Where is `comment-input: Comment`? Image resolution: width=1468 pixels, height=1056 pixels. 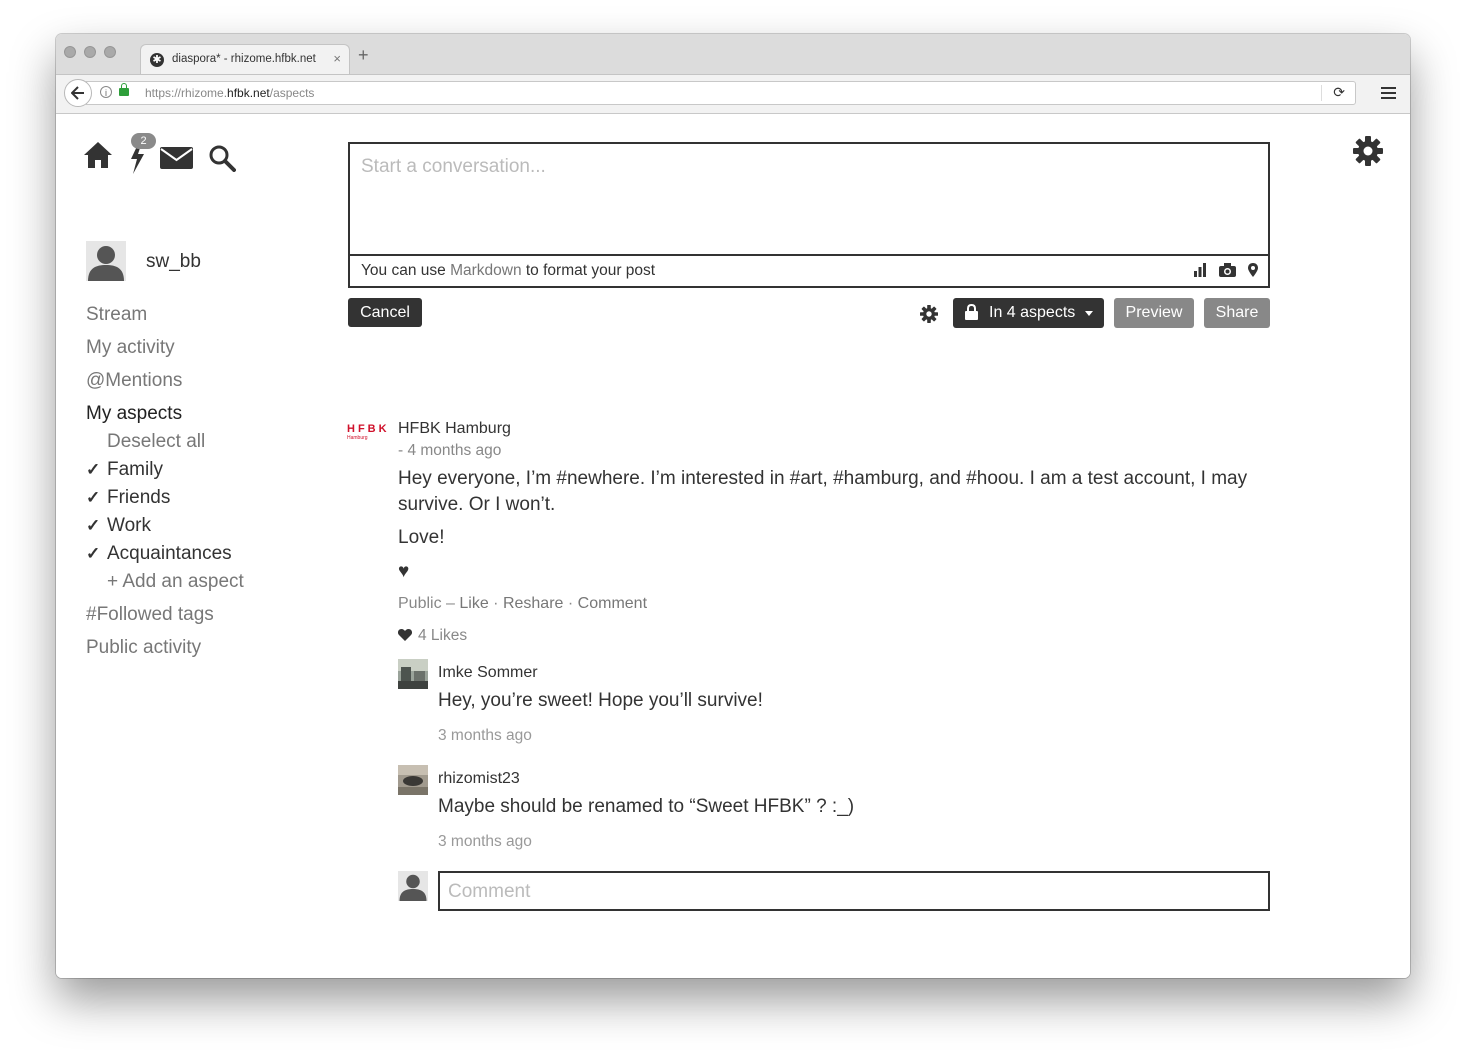
comment-input: Comment is located at coordinates (854, 891).